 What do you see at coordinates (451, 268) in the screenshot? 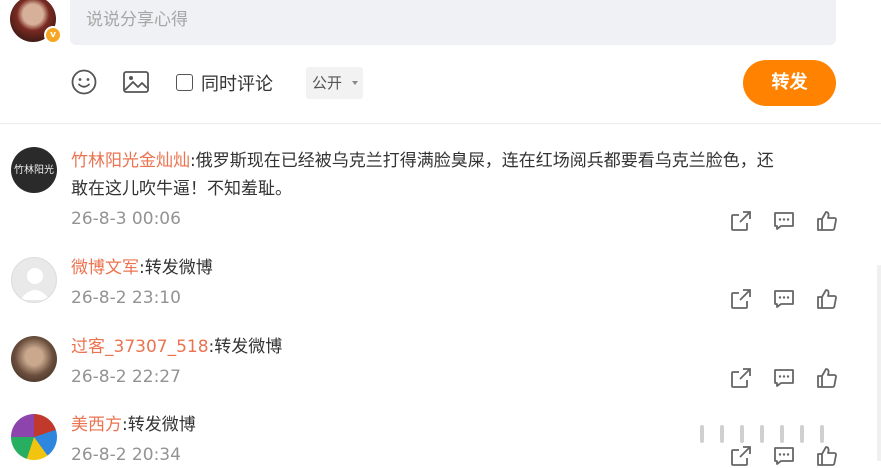
I see `comment-text: 微博文军:转发微博` at bounding box center [451, 268].